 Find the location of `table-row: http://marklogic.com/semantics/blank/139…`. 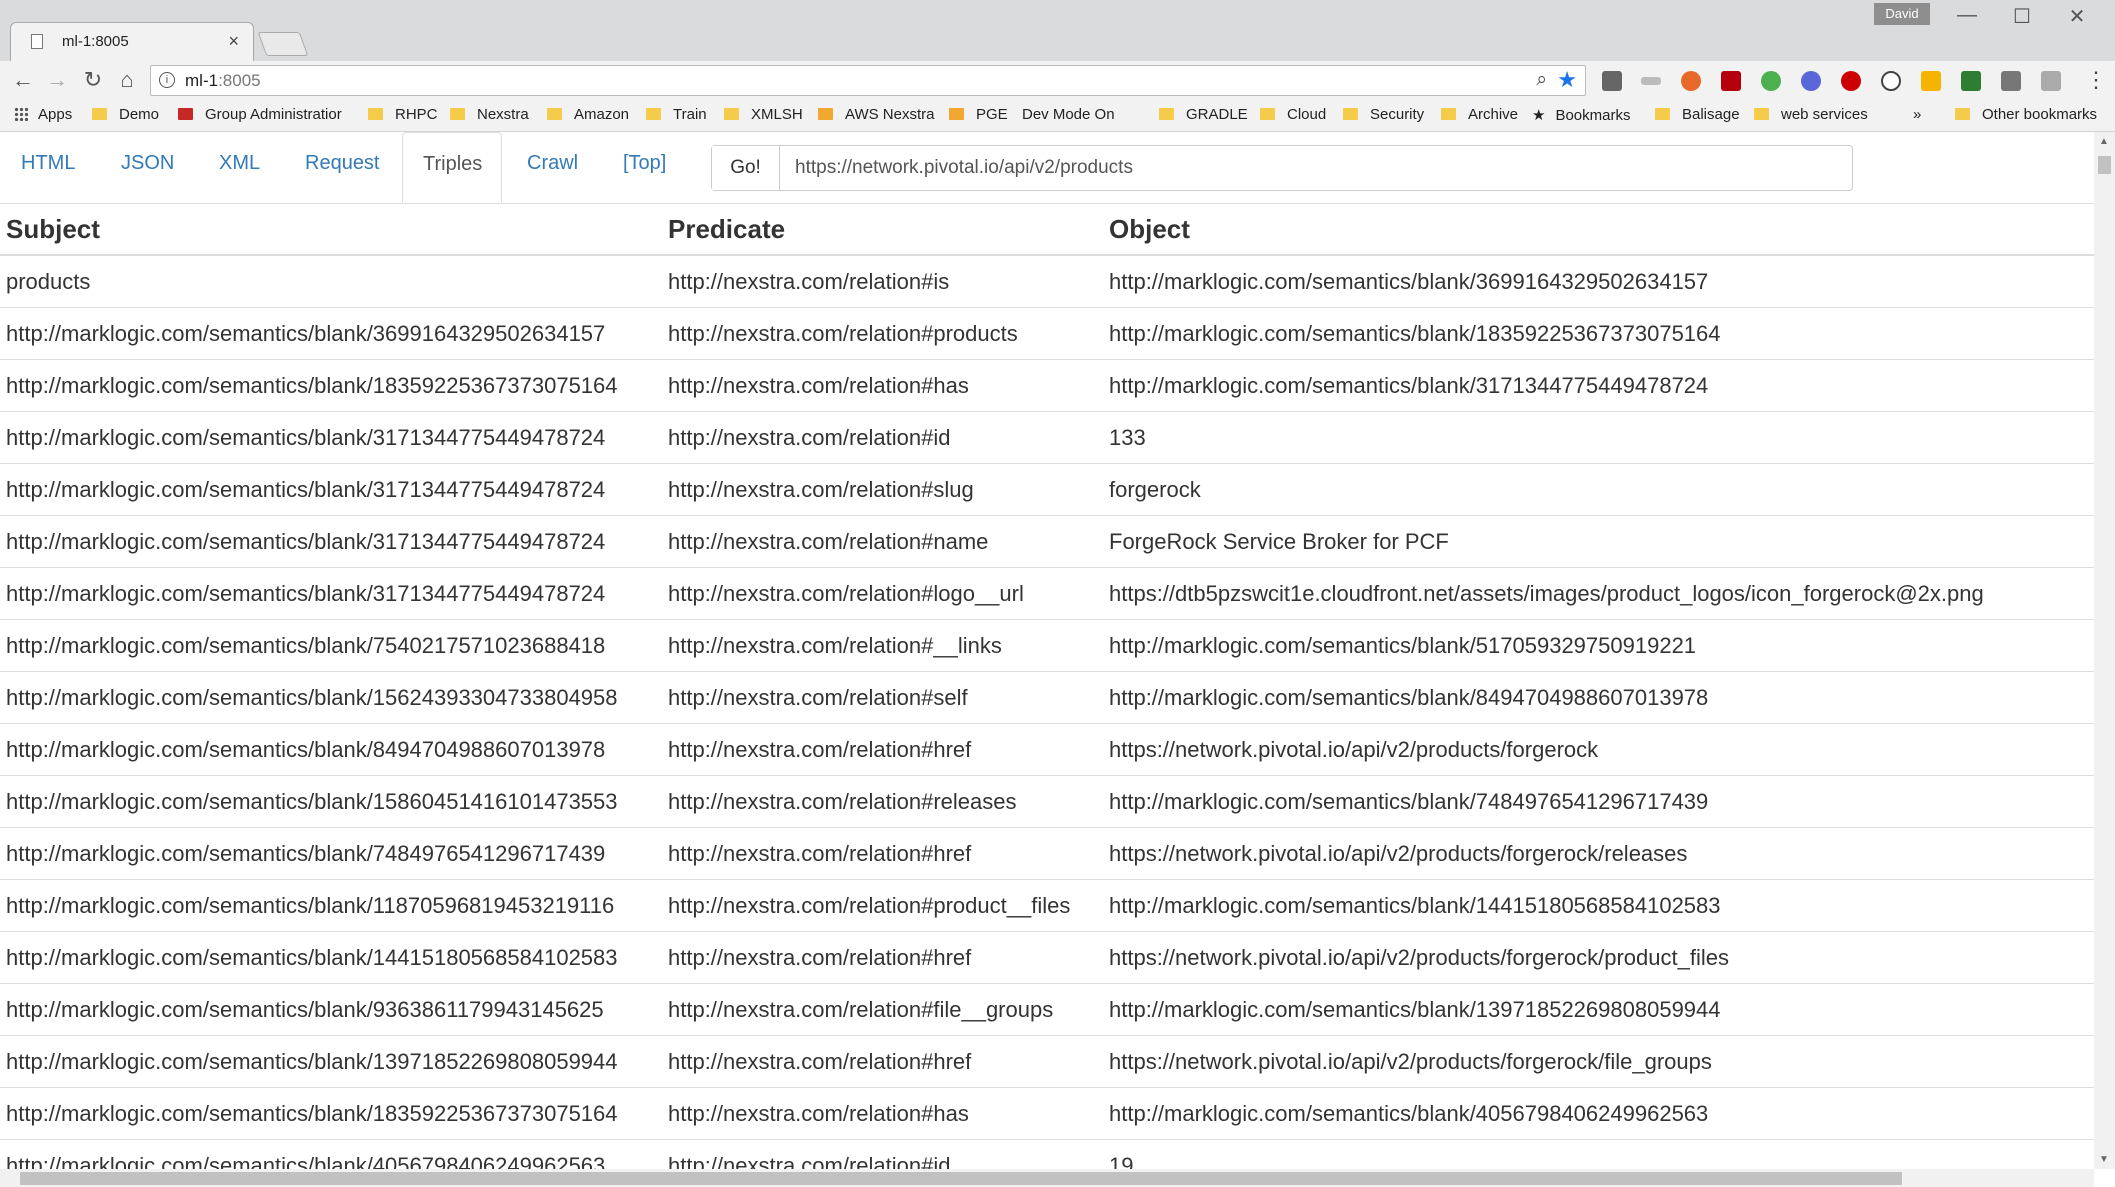

table-row: http://marklogic.com/semantics/blank/139… is located at coordinates (1047, 1061).